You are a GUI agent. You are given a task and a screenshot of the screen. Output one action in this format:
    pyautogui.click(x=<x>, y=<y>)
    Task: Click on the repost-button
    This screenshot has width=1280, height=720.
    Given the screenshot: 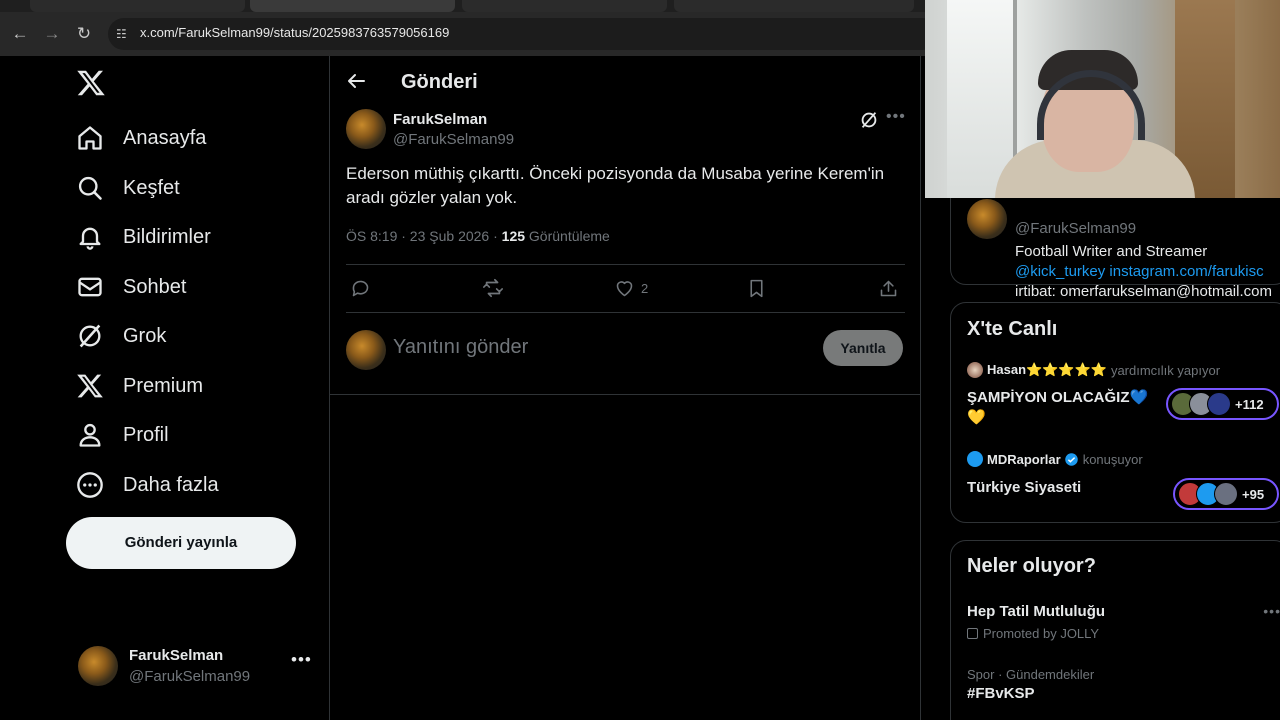 What is the action you would take?
    pyautogui.click(x=493, y=288)
    